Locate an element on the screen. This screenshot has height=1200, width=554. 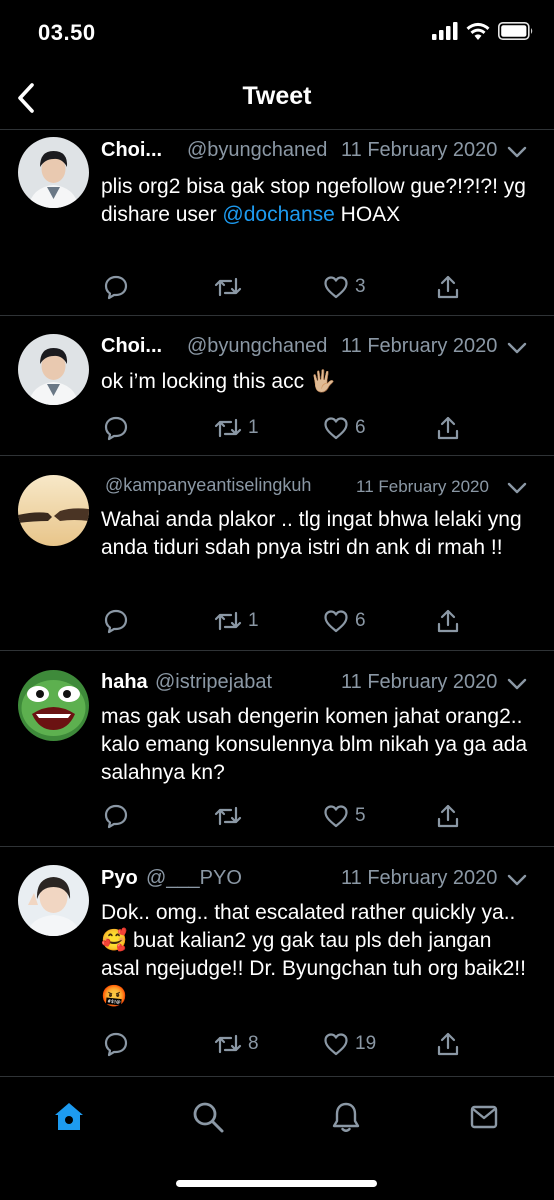
tab-home is located at coordinates (69, 1117).